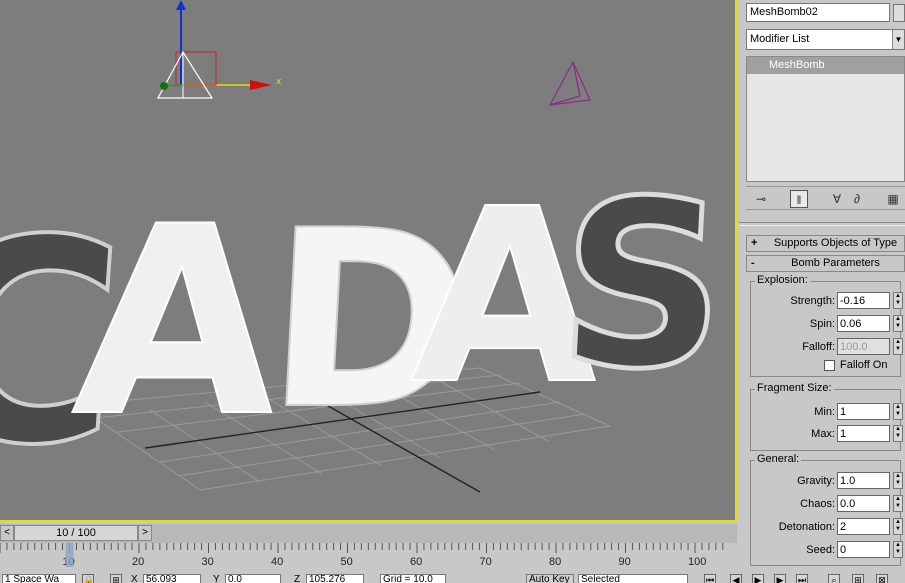  Describe the element at coordinates (736, 578) in the screenshot. I see `prev-key-icon: ◀` at that location.